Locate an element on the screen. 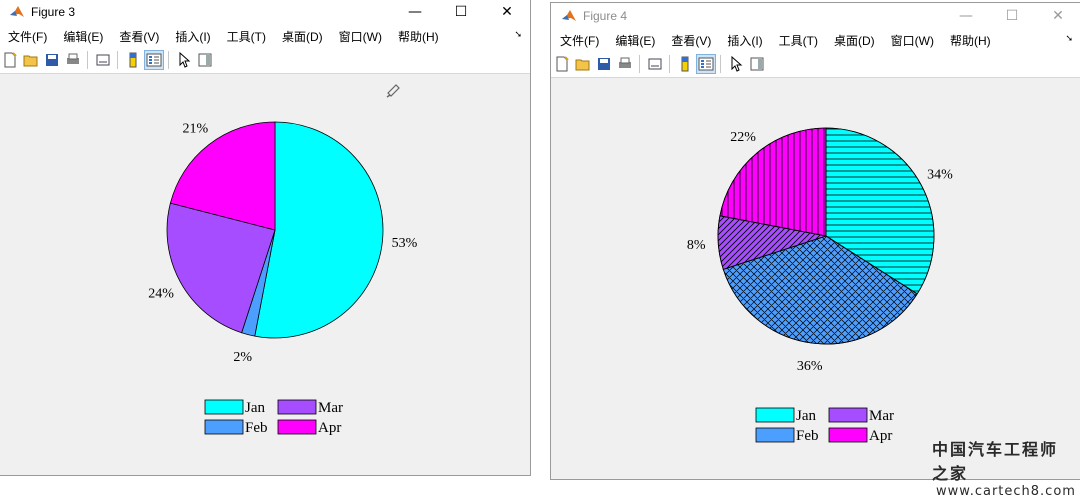  pie-label-mar: 8% is located at coordinates (696, 245).